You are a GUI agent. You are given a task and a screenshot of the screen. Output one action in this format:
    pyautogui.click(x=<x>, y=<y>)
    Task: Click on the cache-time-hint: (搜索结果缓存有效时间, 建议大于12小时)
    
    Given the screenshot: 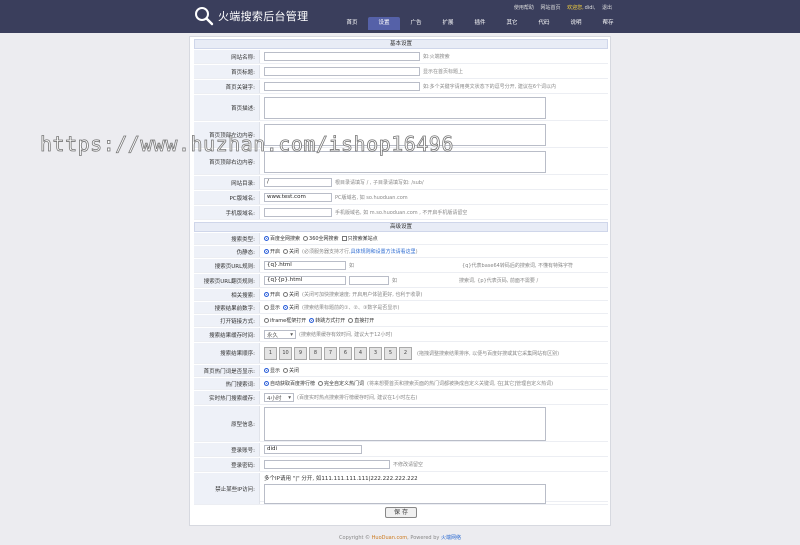 What is the action you would take?
    pyautogui.click(x=346, y=335)
    